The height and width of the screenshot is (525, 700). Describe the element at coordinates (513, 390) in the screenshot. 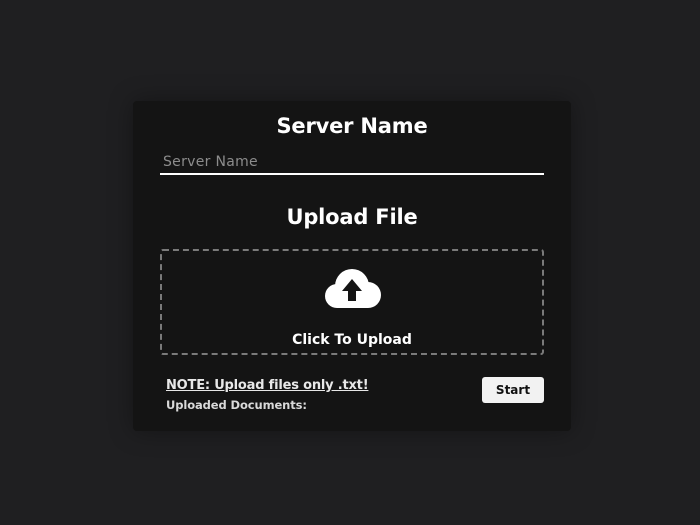

I see `start-button: Start` at that location.